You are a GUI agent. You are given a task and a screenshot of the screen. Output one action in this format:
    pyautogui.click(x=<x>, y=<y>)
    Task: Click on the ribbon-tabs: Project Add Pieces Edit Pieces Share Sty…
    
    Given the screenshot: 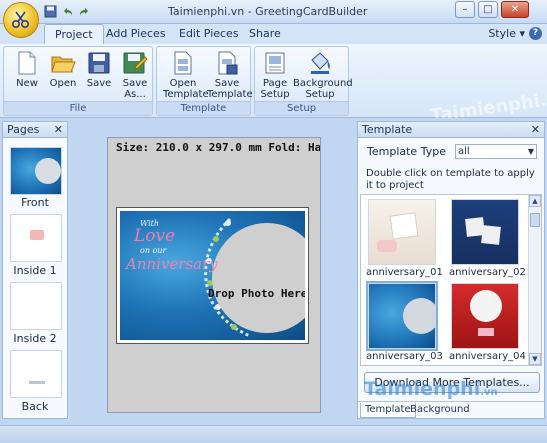 What is the action you would take?
    pyautogui.click(x=273, y=34)
    